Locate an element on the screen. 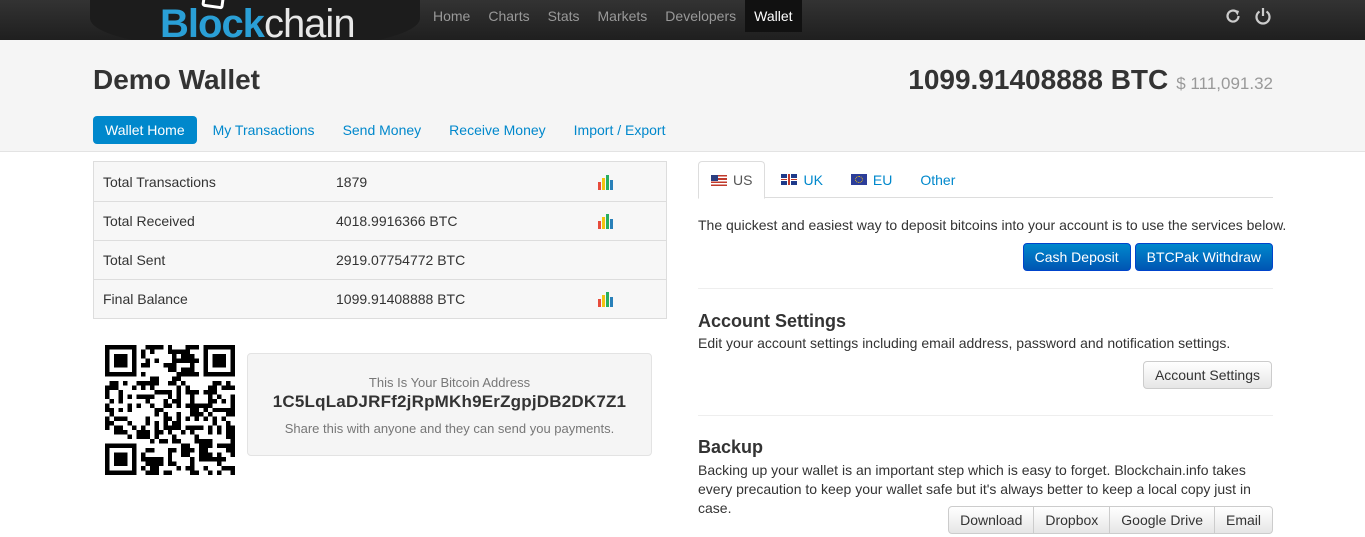 This screenshot has height=537, width=1365. eu-flag-icon is located at coordinates (858, 179).